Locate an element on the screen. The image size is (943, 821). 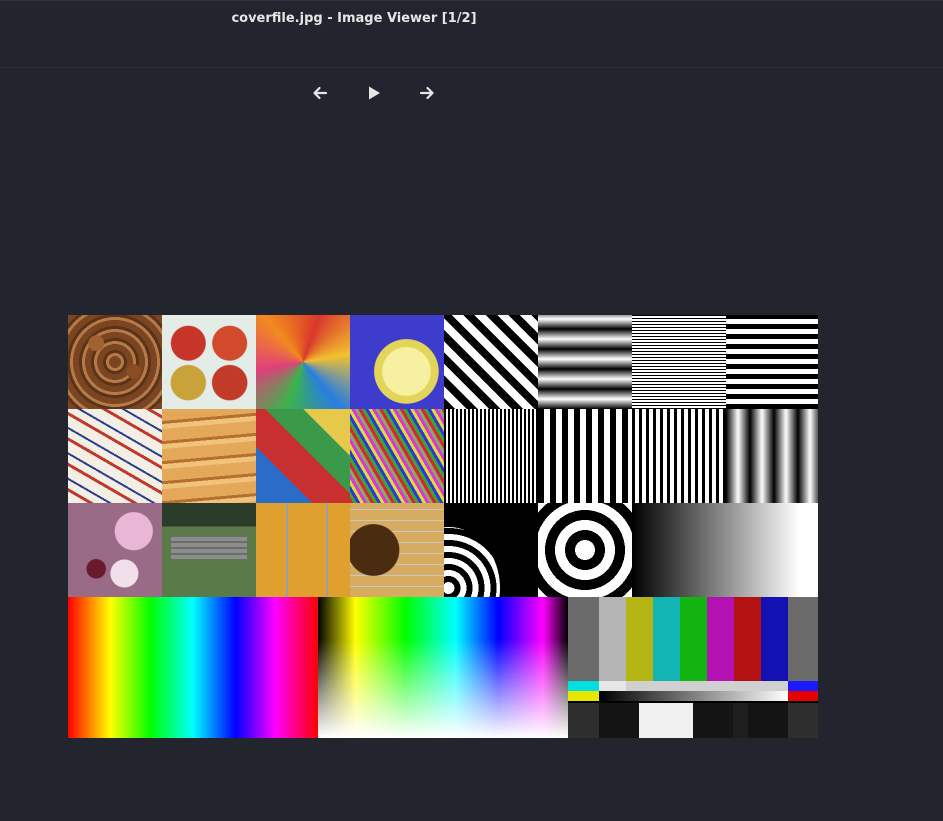
tile-guitar-soundhole is located at coordinates (397, 550).